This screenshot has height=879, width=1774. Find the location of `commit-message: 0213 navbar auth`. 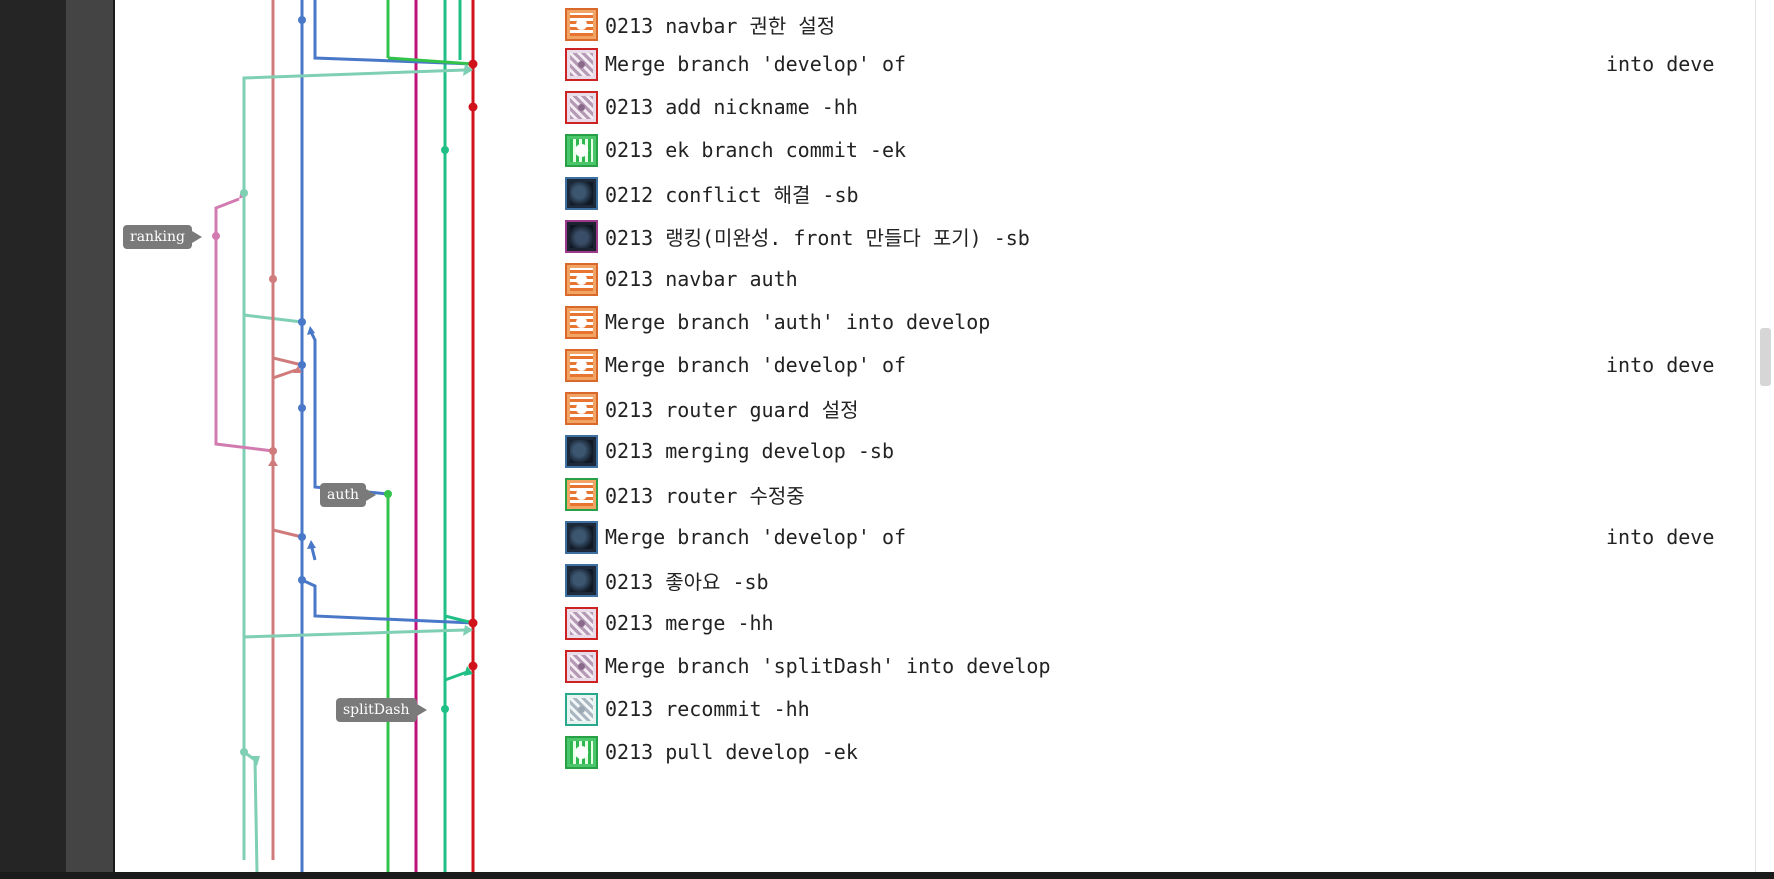

commit-message: 0213 navbar auth is located at coordinates (701, 279).